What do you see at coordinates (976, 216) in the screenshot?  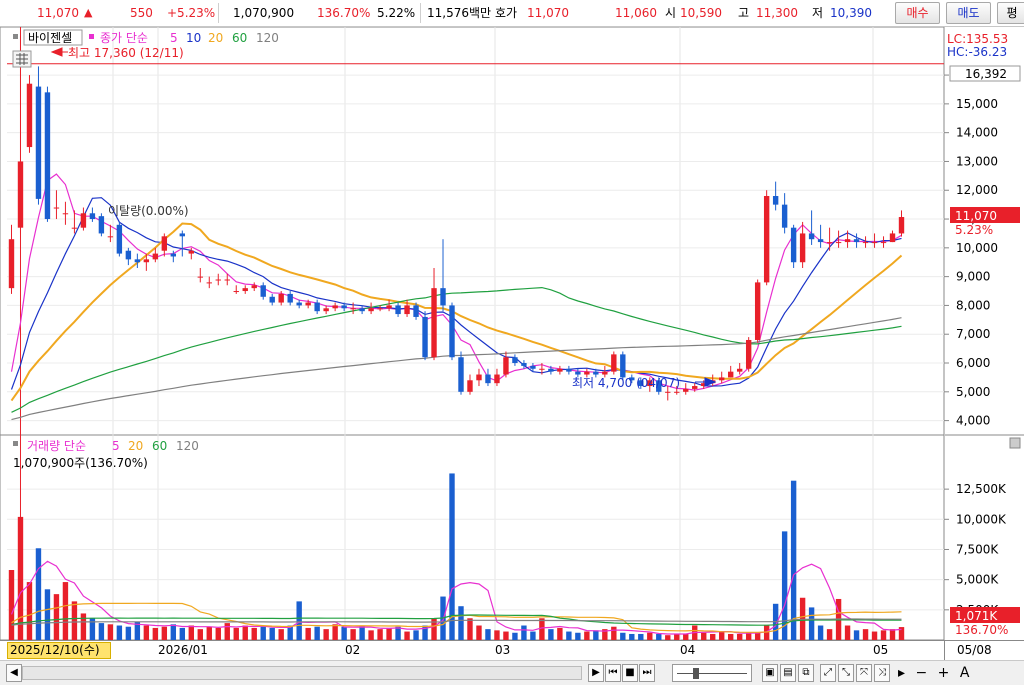 I see `last-price-label: 11,070` at bounding box center [976, 216].